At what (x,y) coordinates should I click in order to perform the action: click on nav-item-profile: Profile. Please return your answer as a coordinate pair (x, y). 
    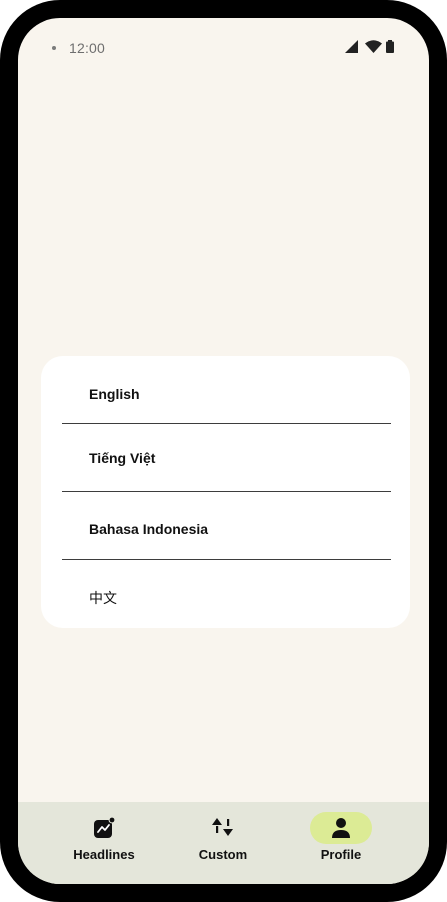
    Looking at the image, I should click on (341, 843).